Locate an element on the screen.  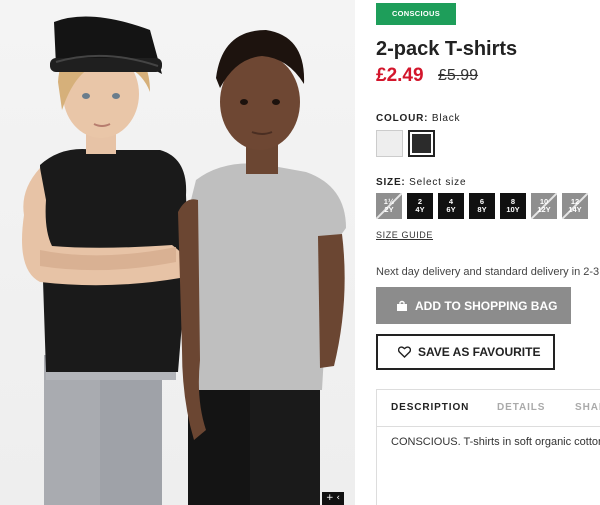
size-label: SIZE: Select size is located at coordinates (421, 182).